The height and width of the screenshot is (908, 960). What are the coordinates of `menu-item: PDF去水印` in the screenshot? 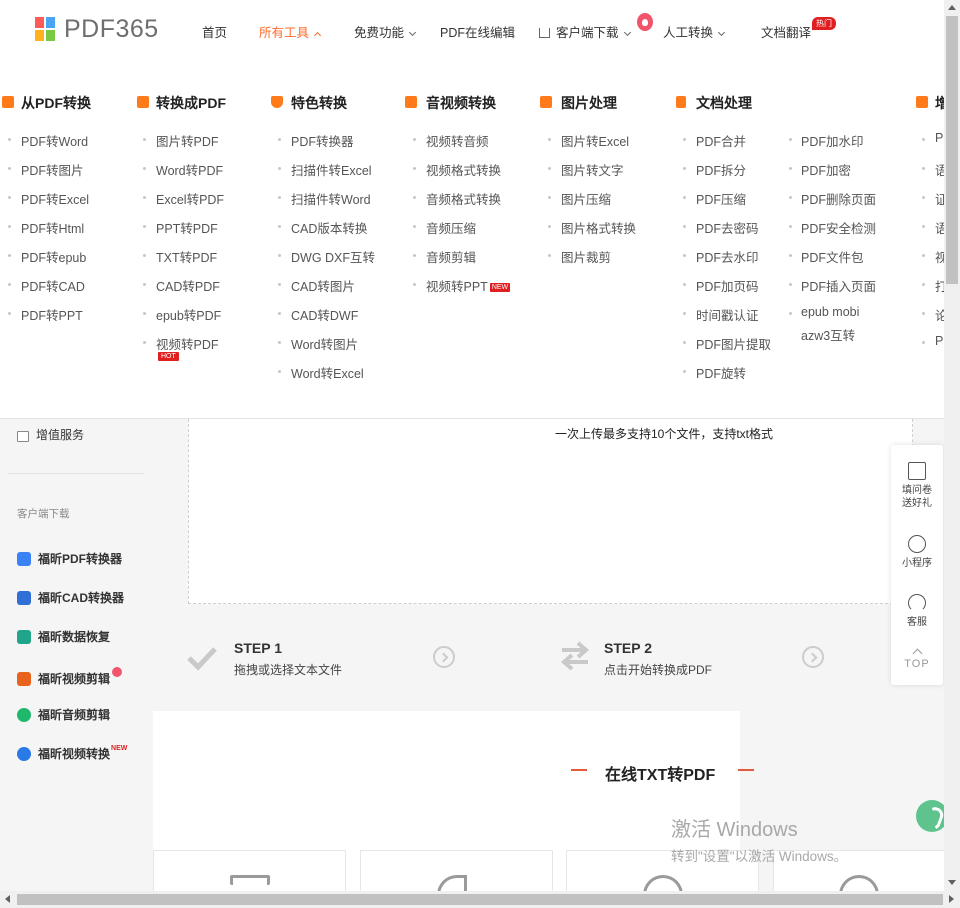 It's located at (727, 256).